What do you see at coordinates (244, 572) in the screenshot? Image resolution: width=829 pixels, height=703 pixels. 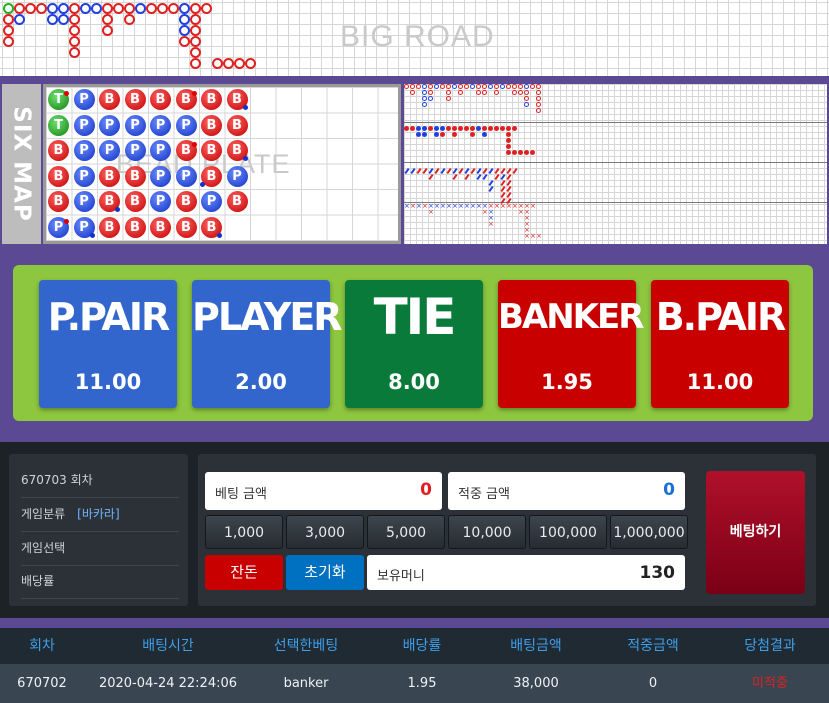 I see `change-button: 잔돈` at bounding box center [244, 572].